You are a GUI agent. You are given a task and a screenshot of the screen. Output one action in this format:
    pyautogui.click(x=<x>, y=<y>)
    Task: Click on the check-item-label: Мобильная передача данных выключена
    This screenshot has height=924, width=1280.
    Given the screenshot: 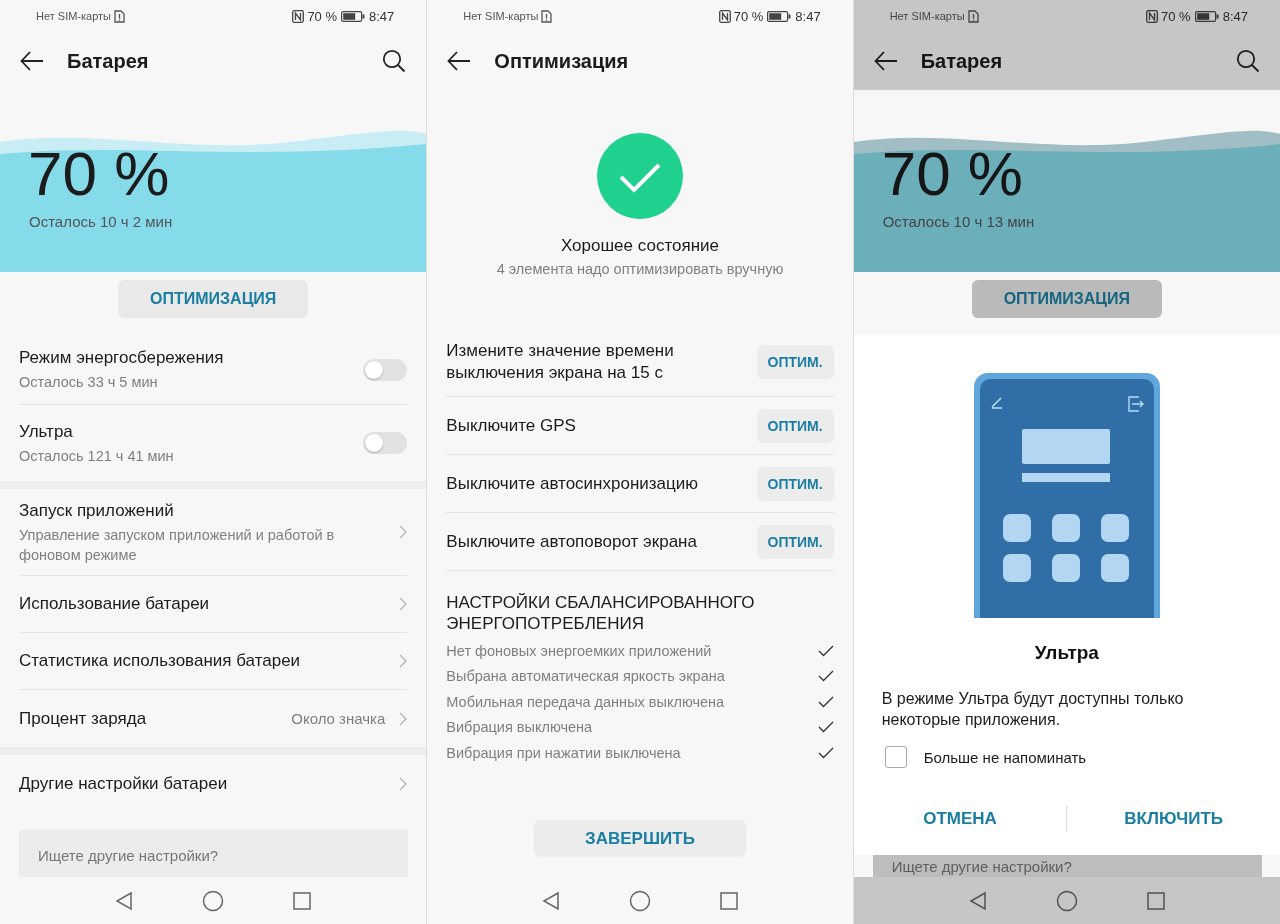 What is the action you would take?
    pyautogui.click(x=586, y=701)
    